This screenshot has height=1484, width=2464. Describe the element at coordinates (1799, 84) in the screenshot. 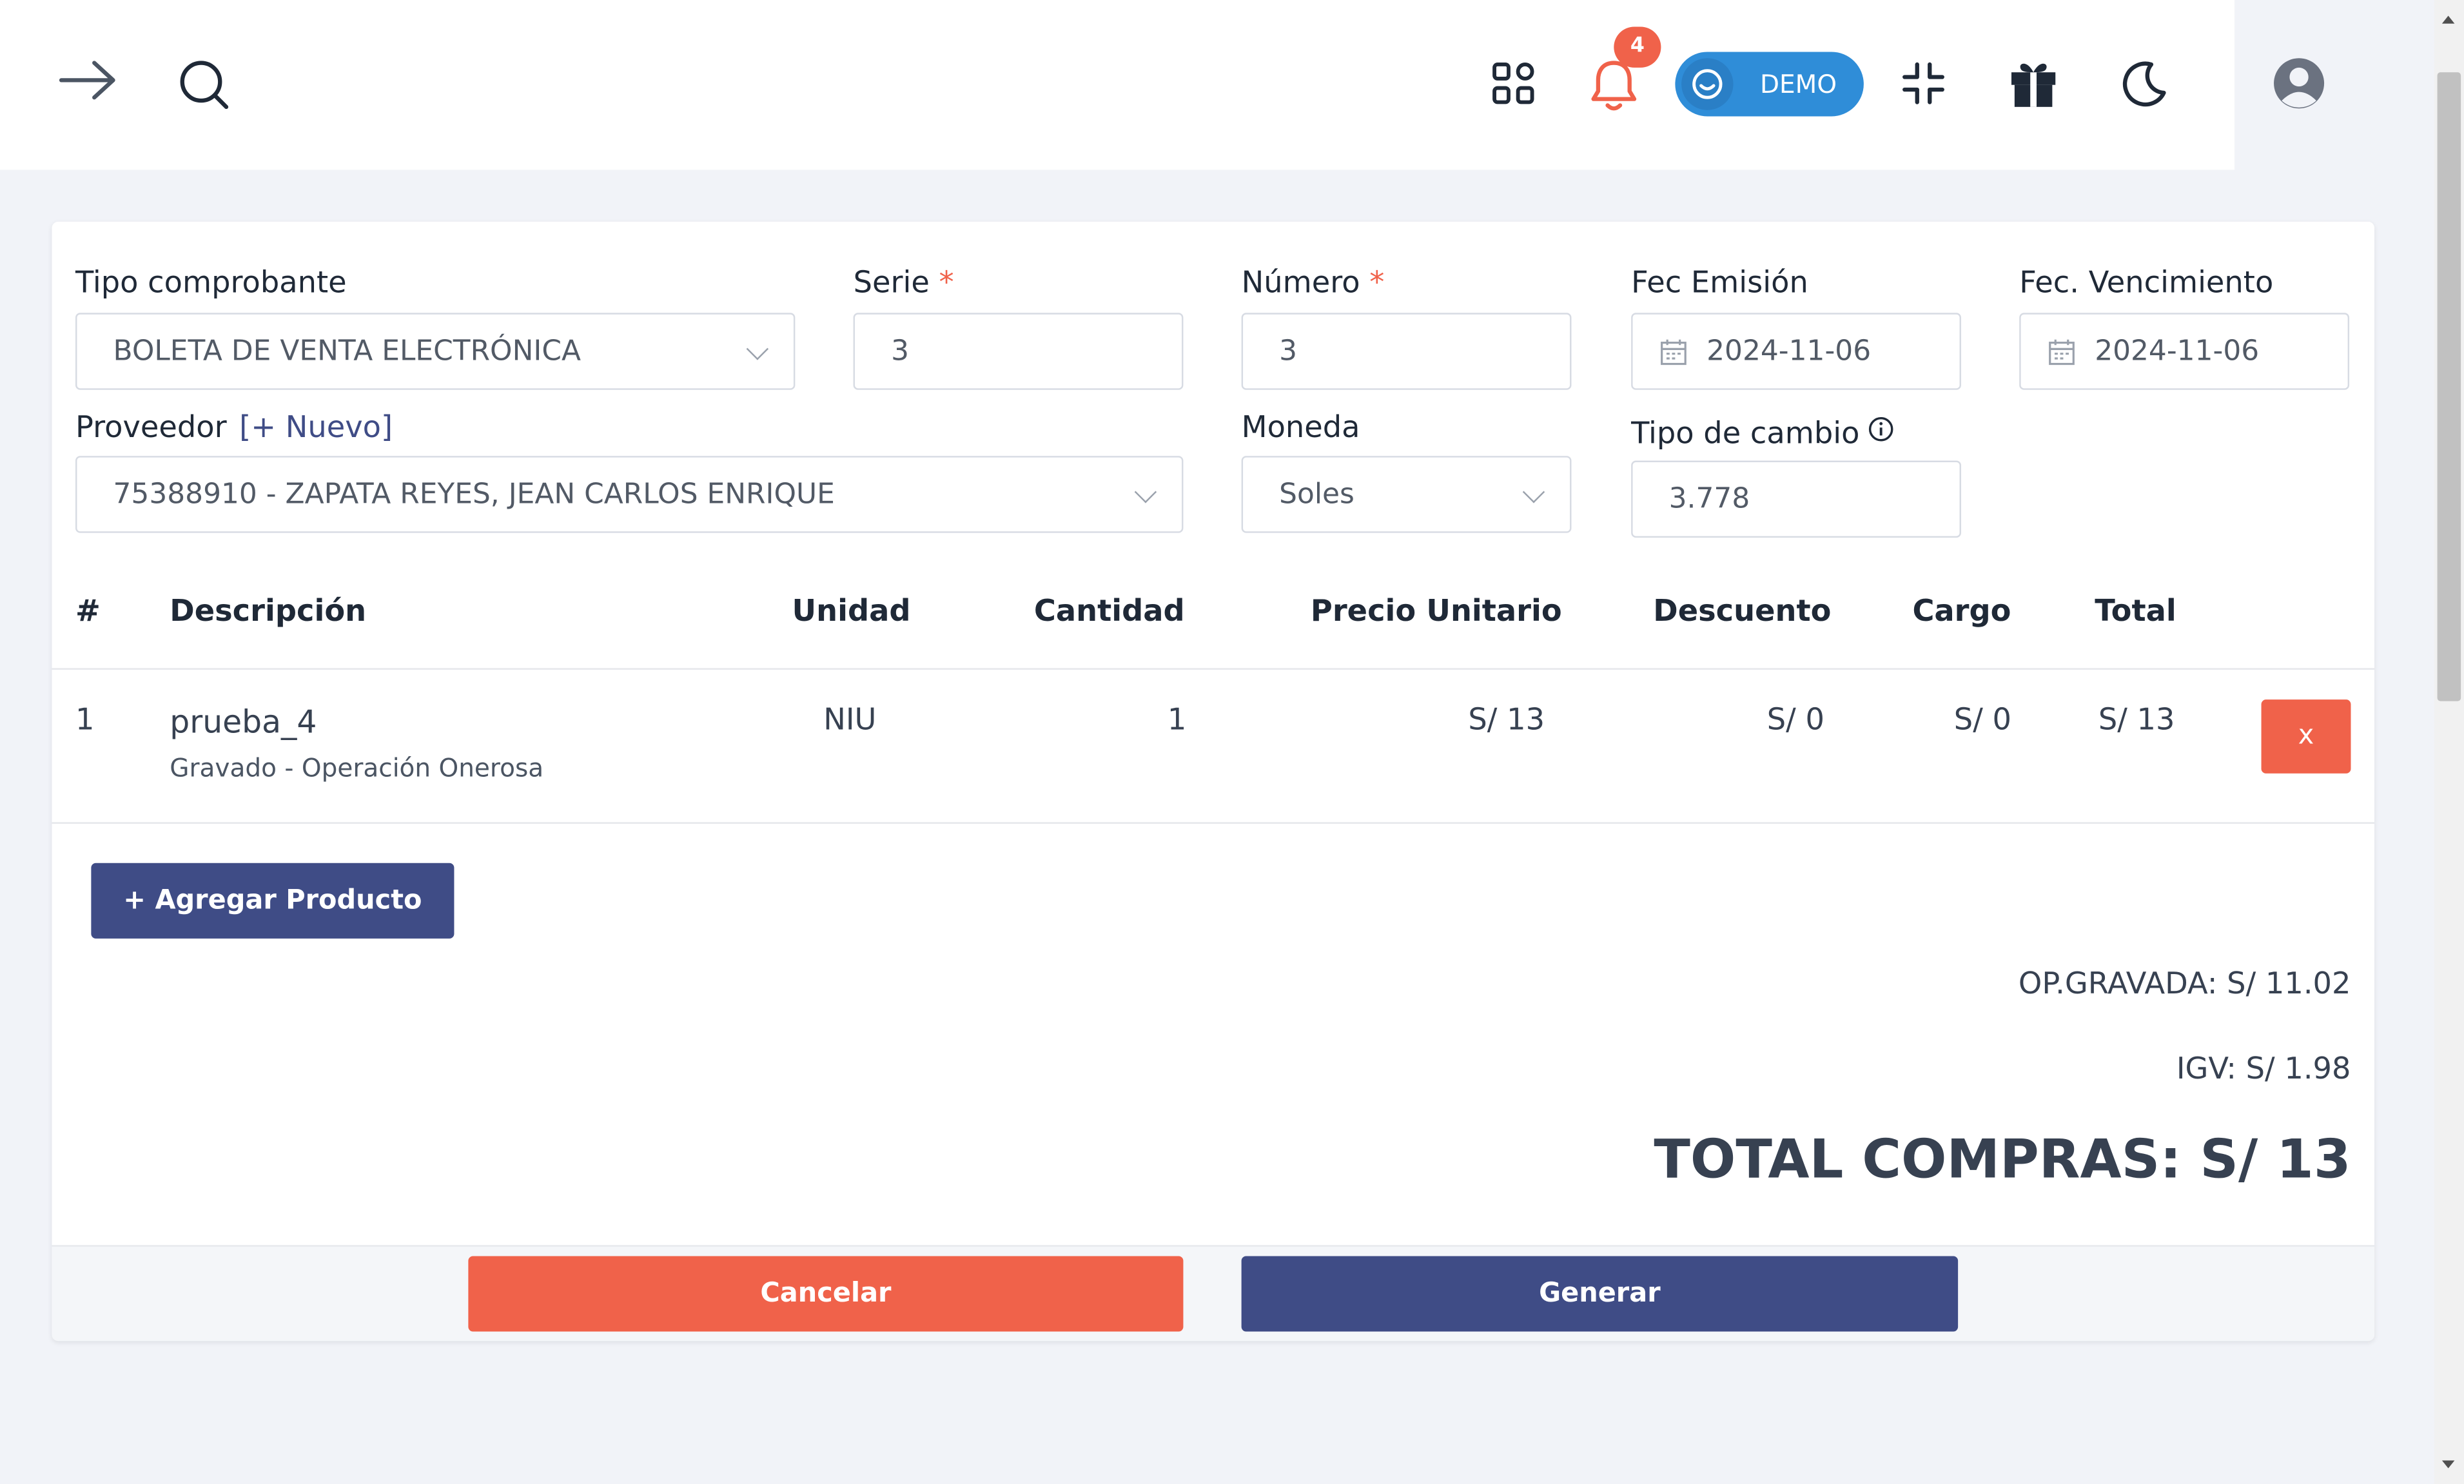

I see `demo-label: DEMO` at that location.